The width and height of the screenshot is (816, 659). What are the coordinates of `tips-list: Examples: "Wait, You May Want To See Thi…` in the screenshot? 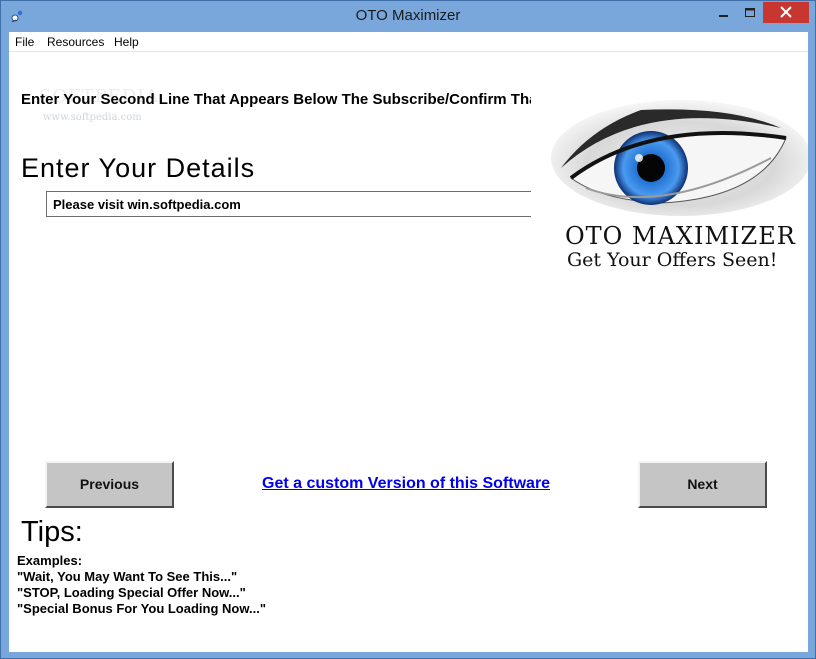 It's located at (141, 585).